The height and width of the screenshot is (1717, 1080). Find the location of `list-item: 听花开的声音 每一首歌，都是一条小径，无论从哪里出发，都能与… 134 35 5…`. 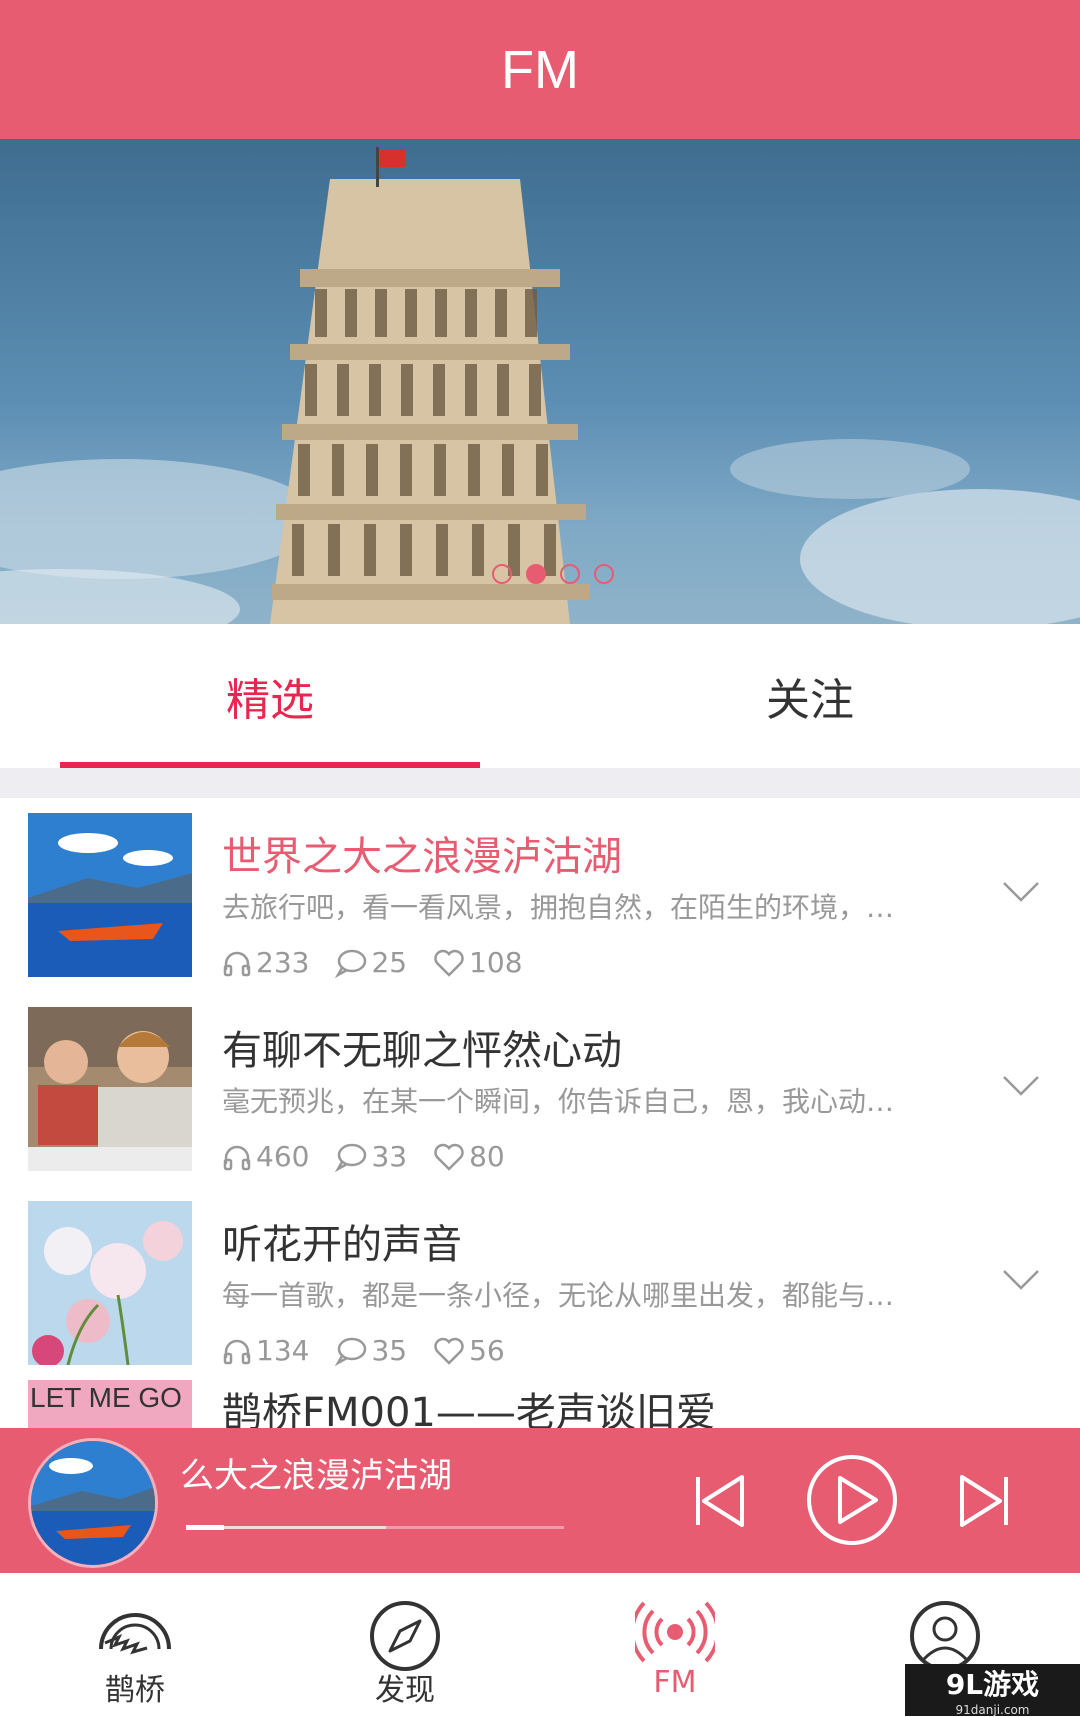

list-item: 听花开的声音 每一首歌，都是一条小径，无论从哪里出发，都能与… 134 35 5… is located at coordinates (540, 1283).